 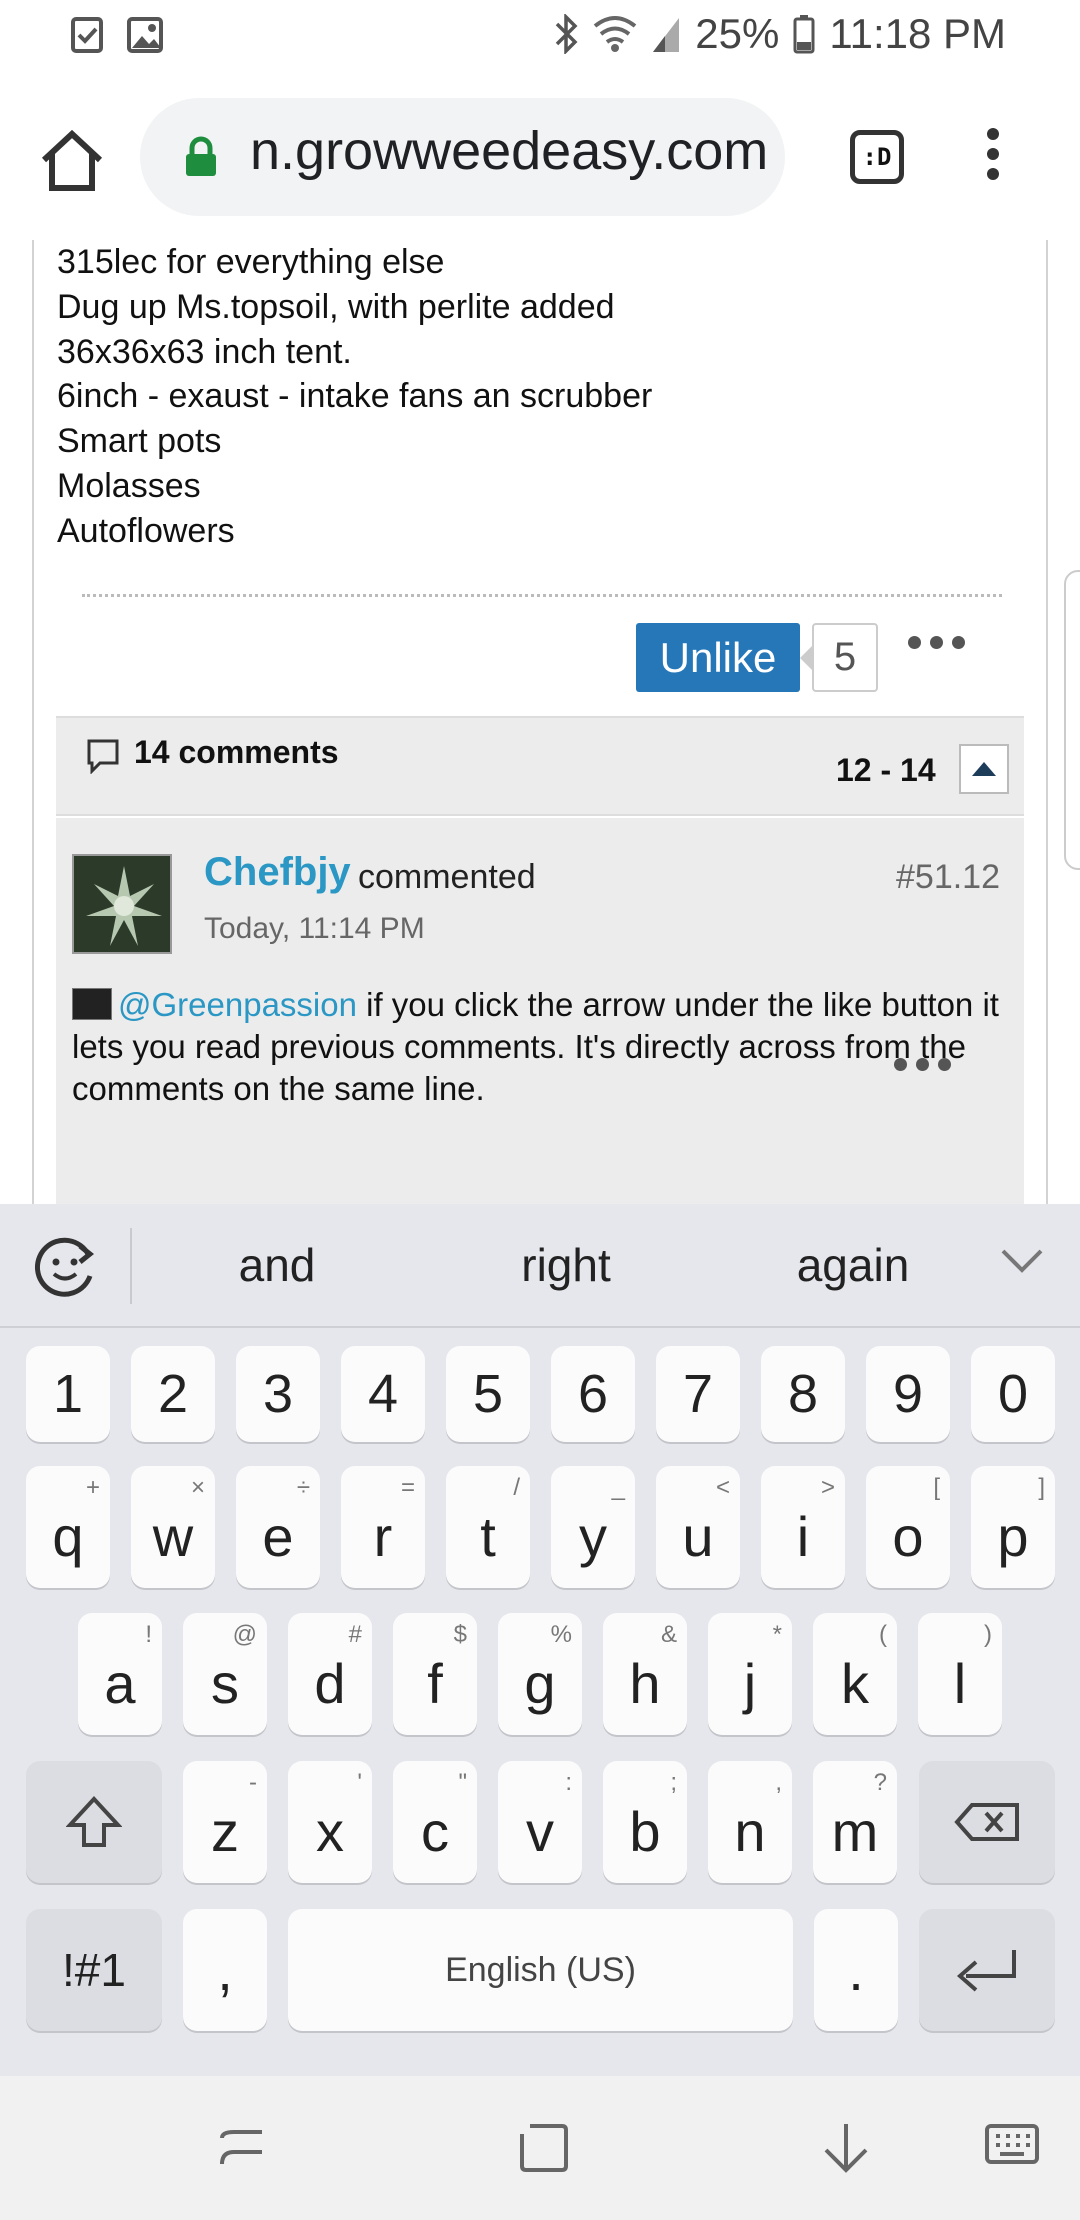 What do you see at coordinates (948, 877) in the screenshot?
I see `comment-permalink: #51.12` at bounding box center [948, 877].